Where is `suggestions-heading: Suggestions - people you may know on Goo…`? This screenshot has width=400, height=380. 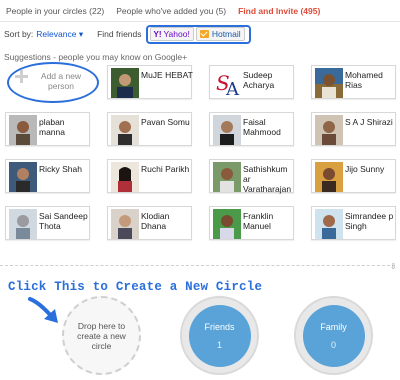
suggestions-heading: Suggestions - people you may know on Goo… is located at coordinates (96, 57).